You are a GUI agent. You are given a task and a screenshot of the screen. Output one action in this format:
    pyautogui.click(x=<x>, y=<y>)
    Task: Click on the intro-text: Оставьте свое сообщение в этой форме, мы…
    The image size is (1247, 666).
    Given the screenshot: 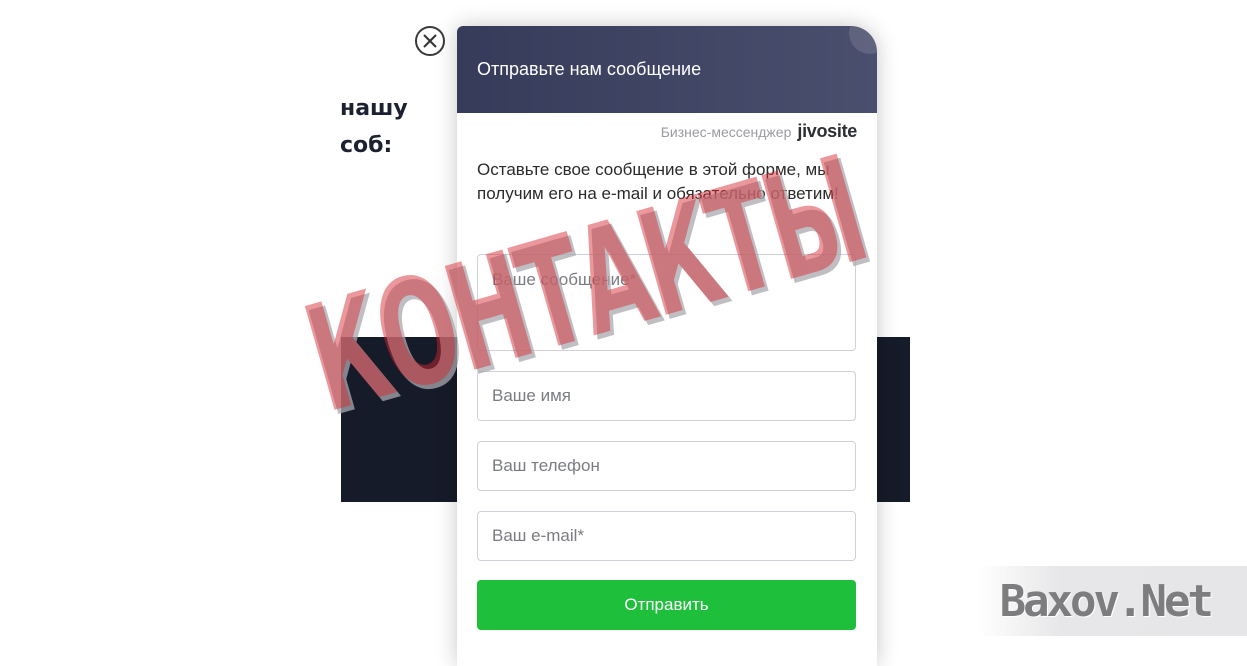 What is the action you would take?
    pyautogui.click(x=658, y=181)
    